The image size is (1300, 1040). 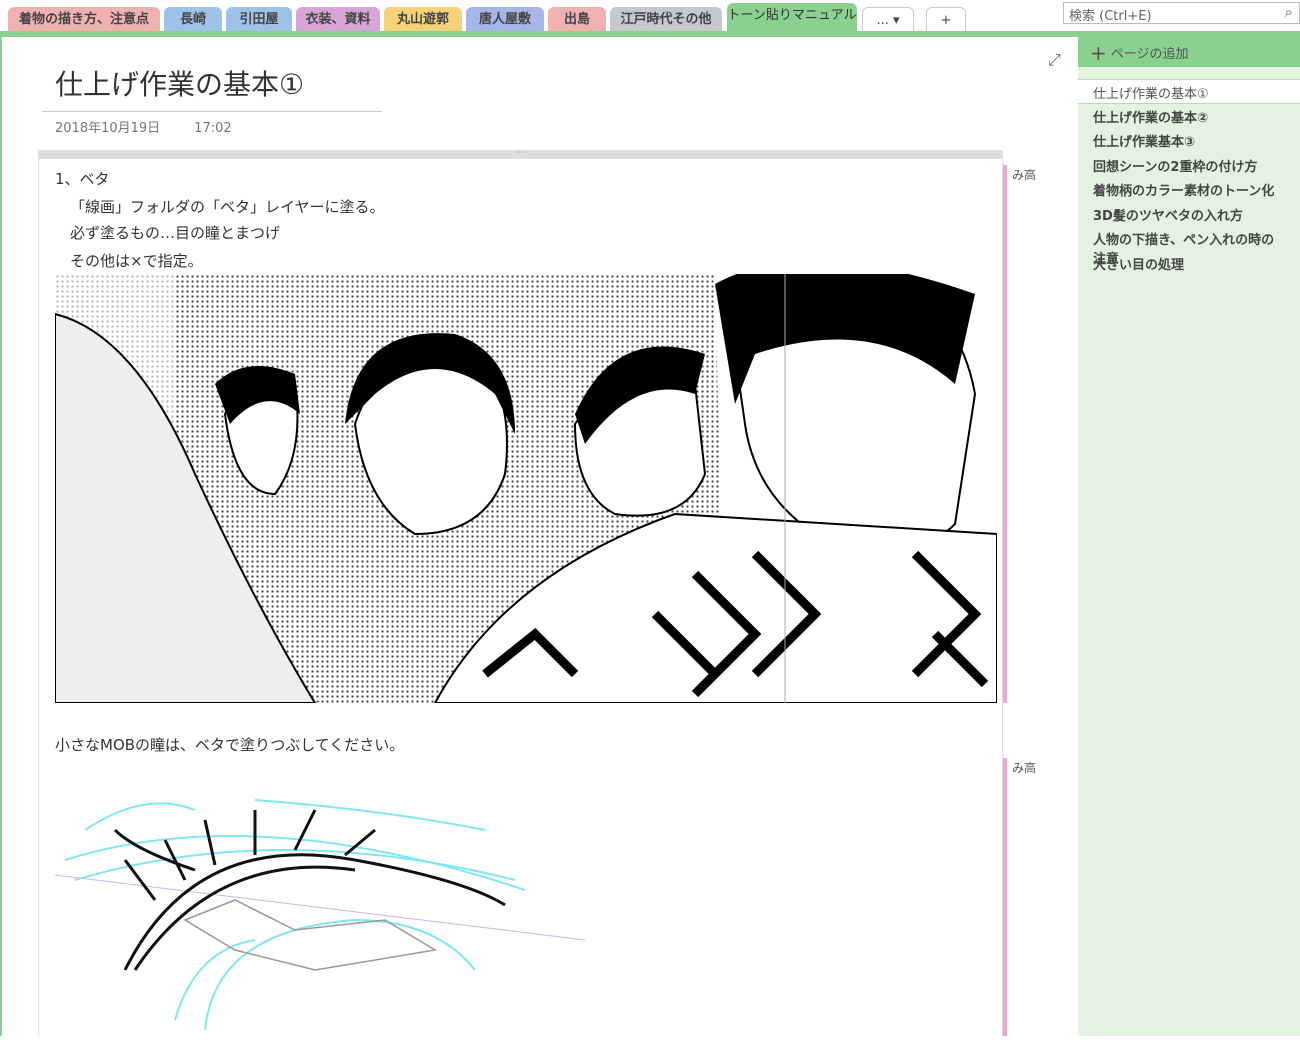 What do you see at coordinates (227, 207) in the screenshot?
I see `text-line: 「線画」フォルダの「ベタ」レイヤーに塗る。` at bounding box center [227, 207].